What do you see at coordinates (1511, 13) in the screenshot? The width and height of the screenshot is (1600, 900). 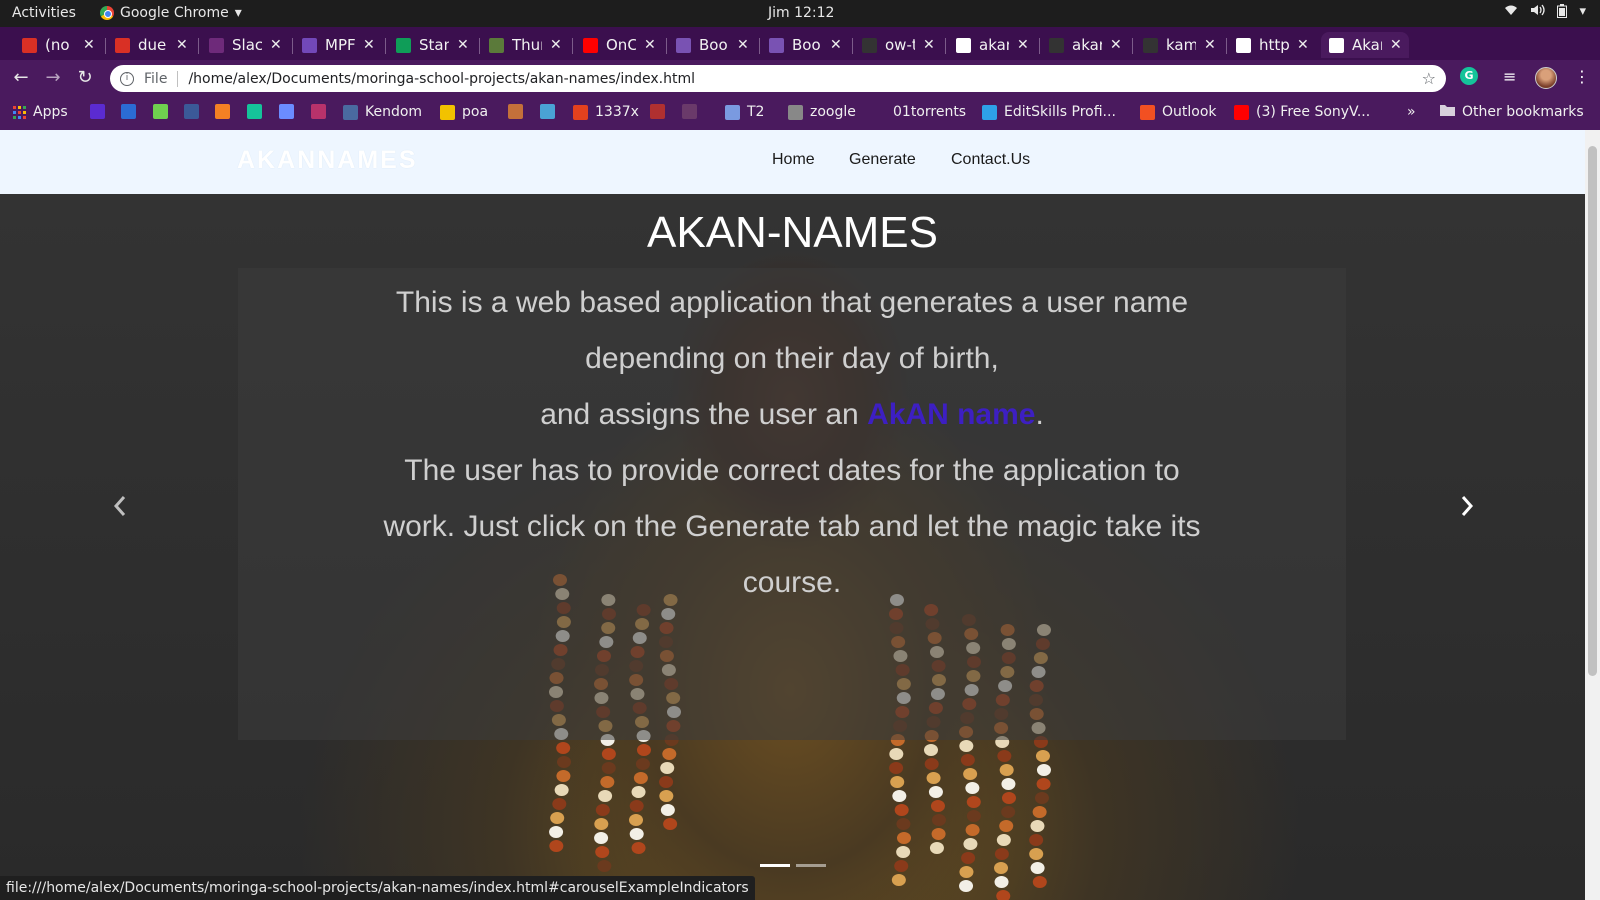 I see `wifi-icon` at bounding box center [1511, 13].